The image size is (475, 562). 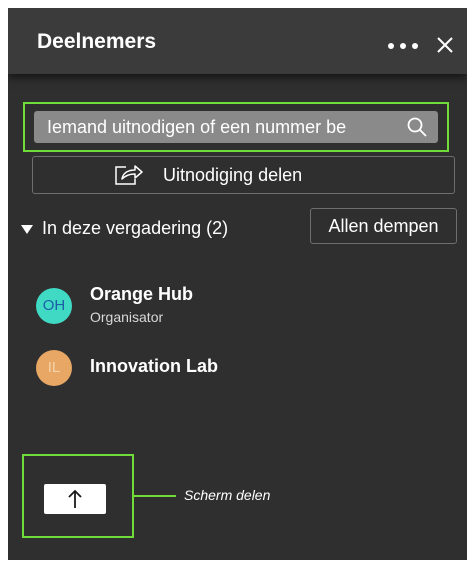 What do you see at coordinates (417, 127) in the screenshot?
I see `search-icon` at bounding box center [417, 127].